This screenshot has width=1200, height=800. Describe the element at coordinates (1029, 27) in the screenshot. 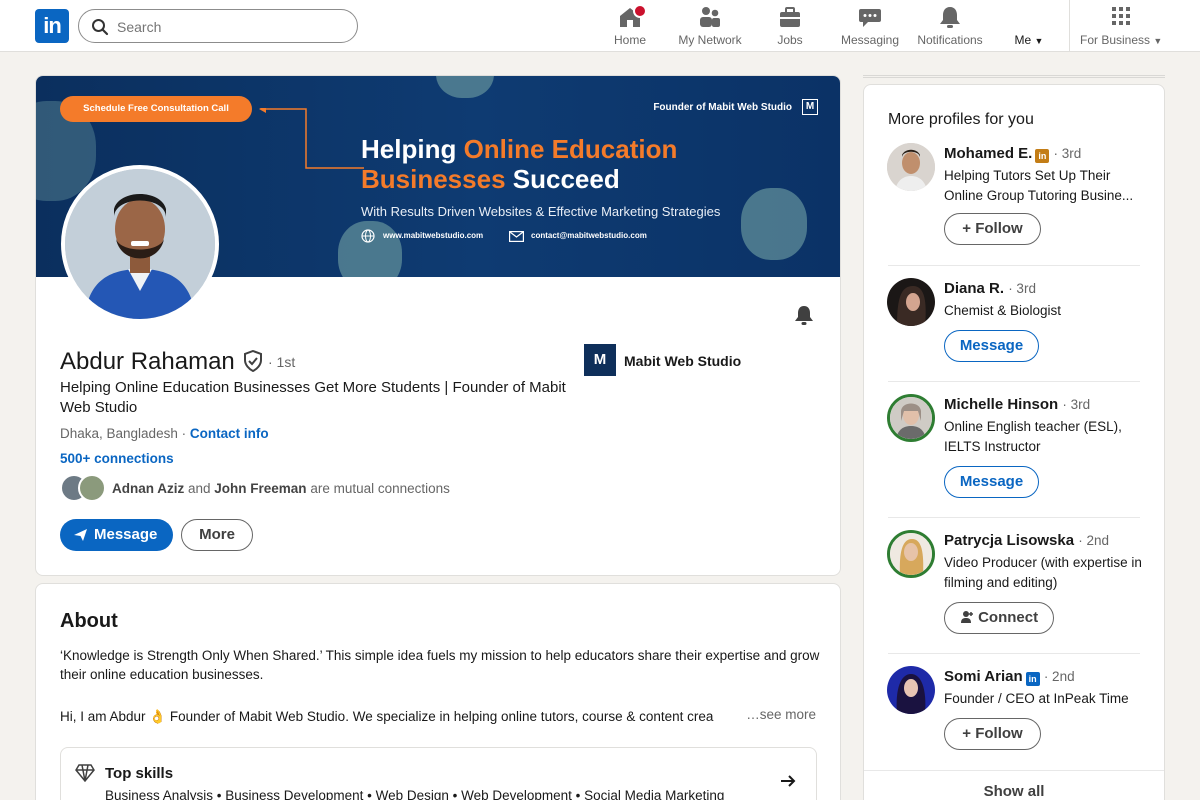

I see `nav-me: Me ▼` at that location.